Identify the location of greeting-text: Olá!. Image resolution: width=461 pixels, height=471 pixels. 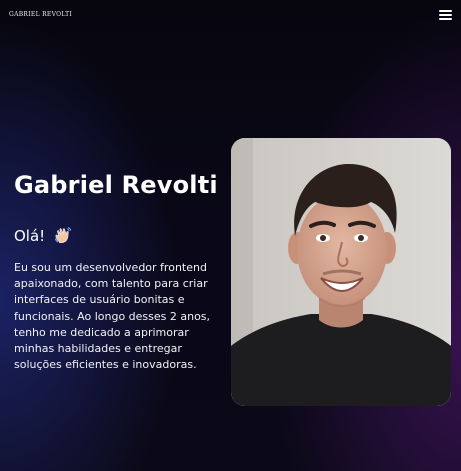
(30, 236).